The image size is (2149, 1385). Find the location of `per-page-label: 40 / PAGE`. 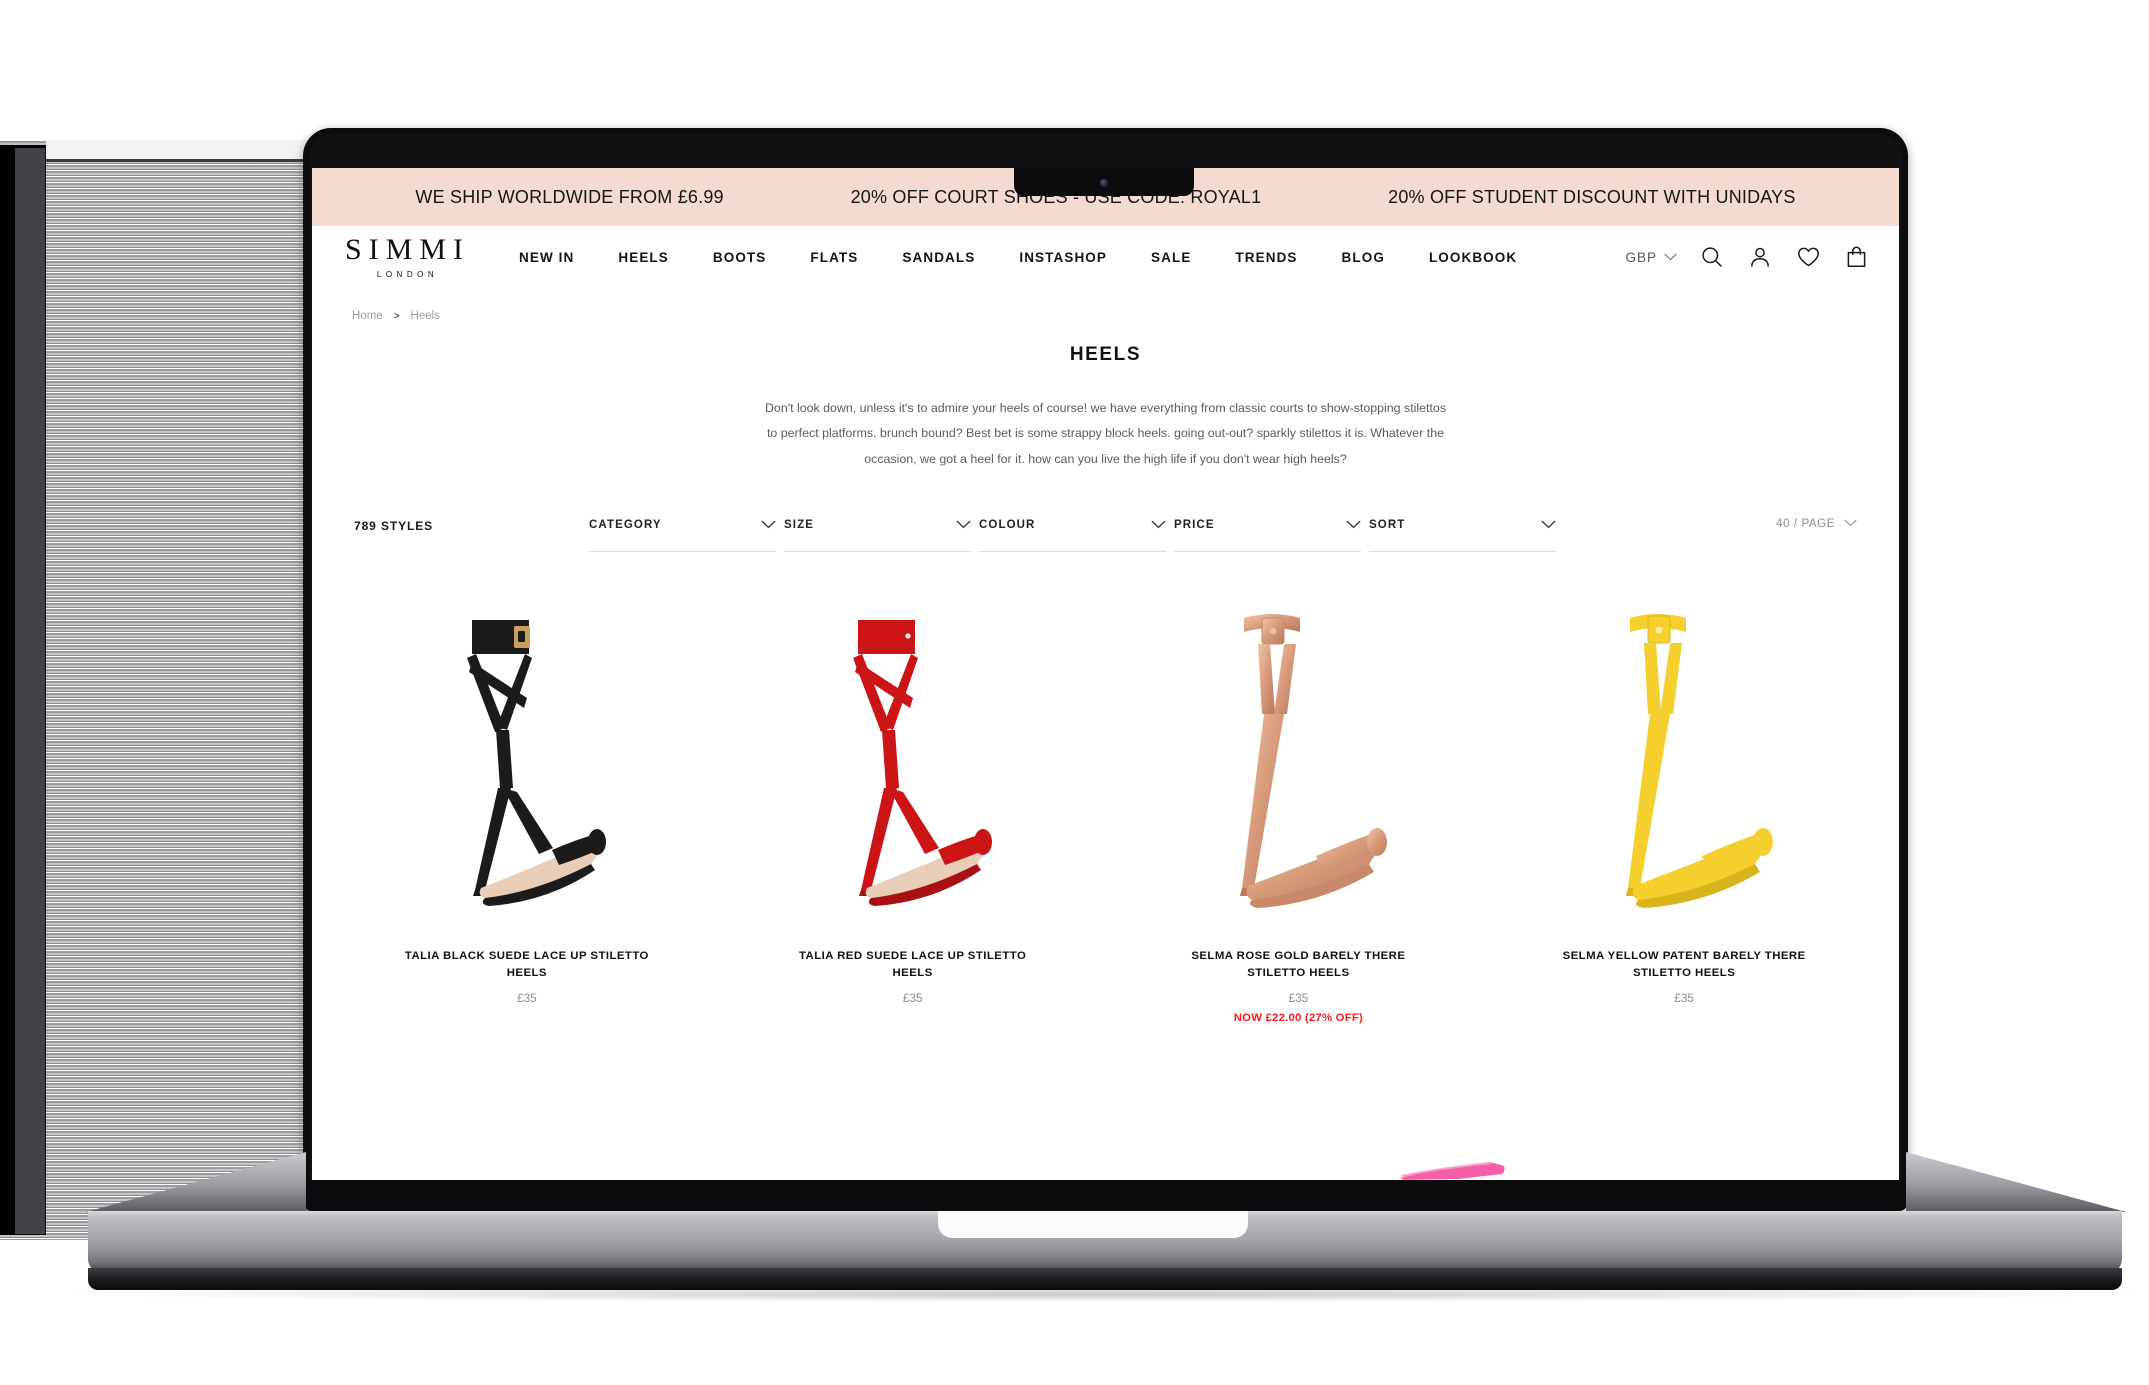

per-page-label: 40 / PAGE is located at coordinates (1805, 524).